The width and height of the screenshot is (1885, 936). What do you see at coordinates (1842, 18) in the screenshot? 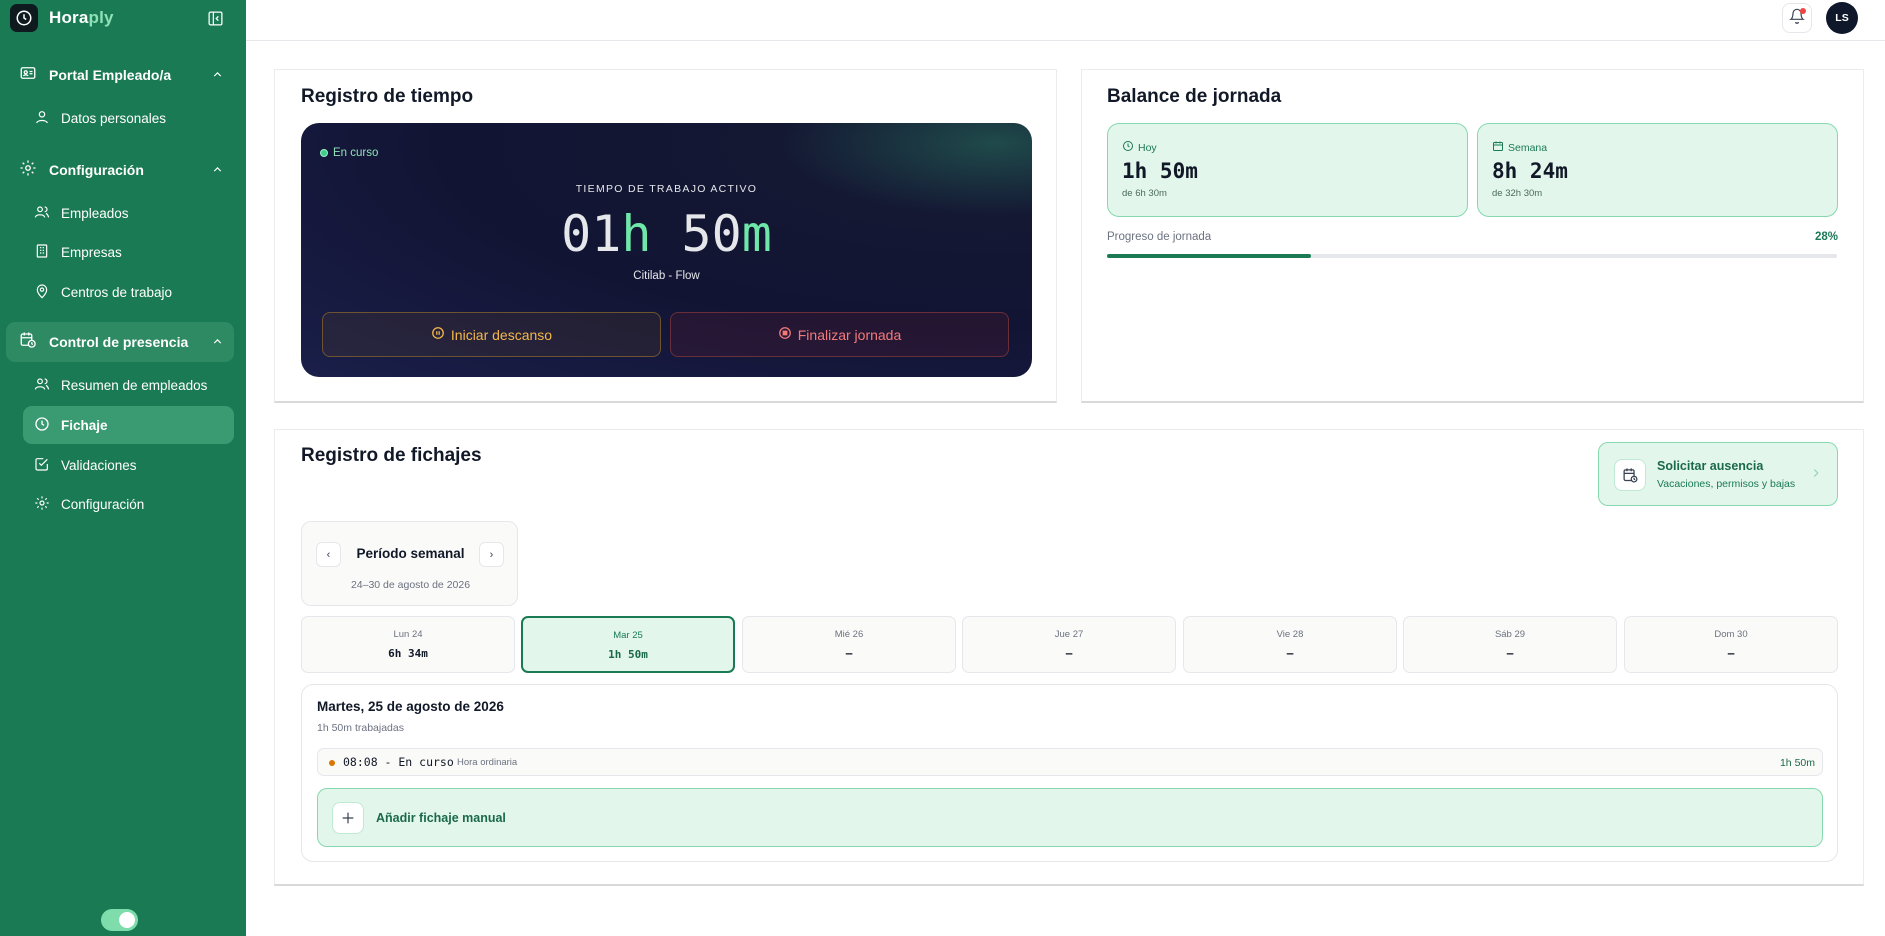
I see `avatar: LS` at bounding box center [1842, 18].